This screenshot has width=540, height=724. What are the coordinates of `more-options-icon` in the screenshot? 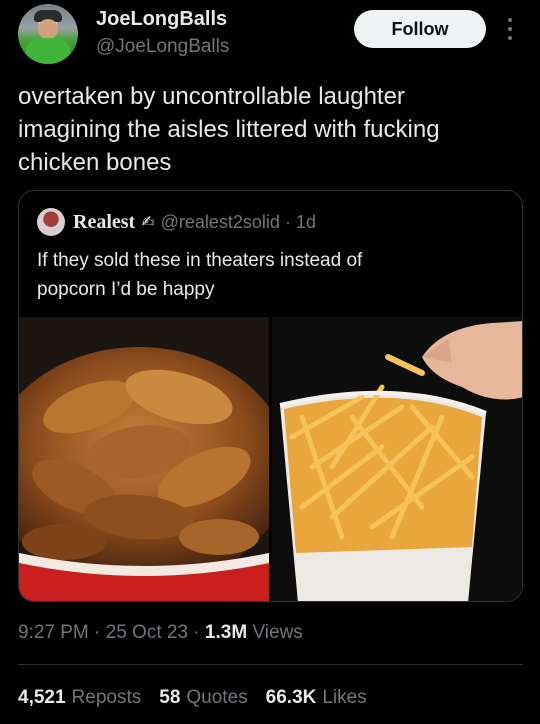 It's located at (510, 29).